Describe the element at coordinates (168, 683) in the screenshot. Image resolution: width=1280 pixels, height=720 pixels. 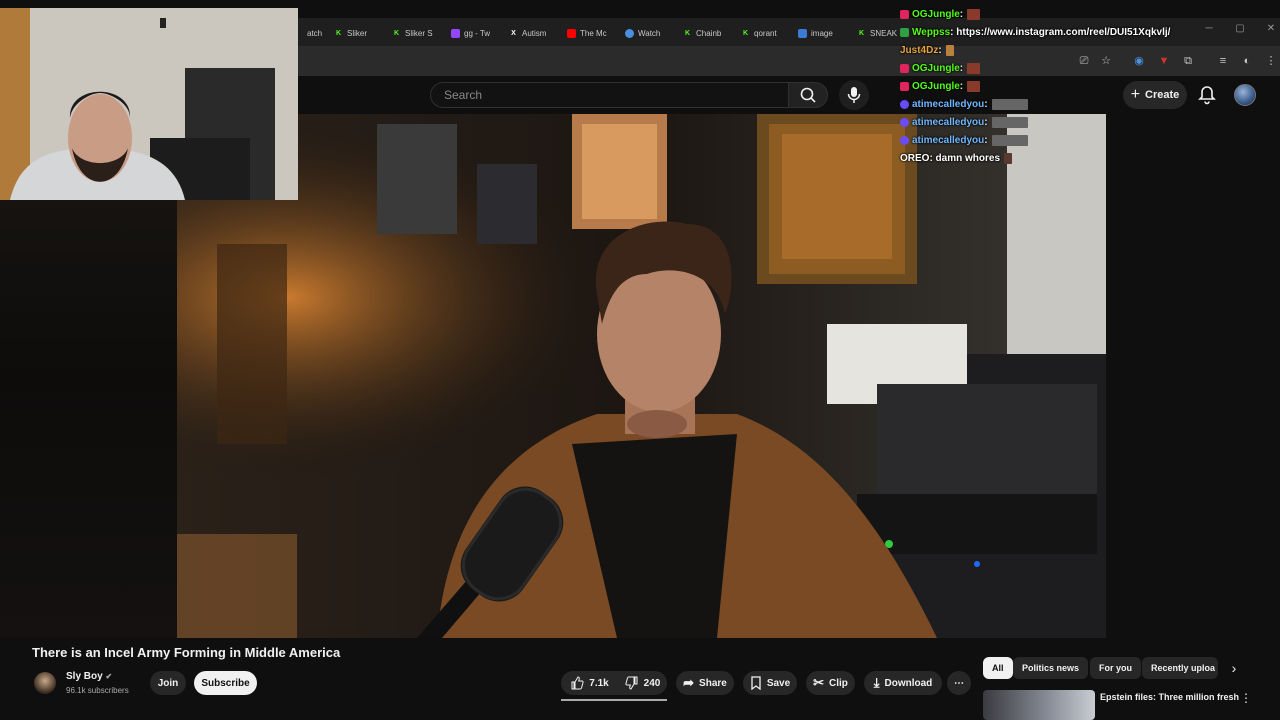
I see `join-button: Join` at that location.